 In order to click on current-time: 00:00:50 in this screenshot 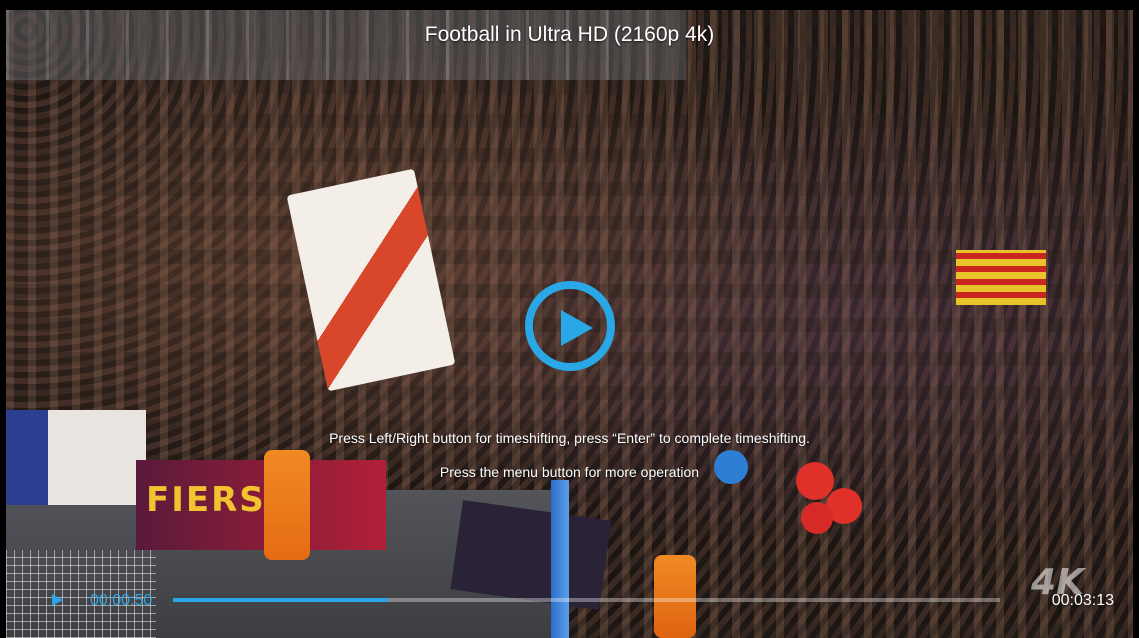, I will do `click(121, 600)`.